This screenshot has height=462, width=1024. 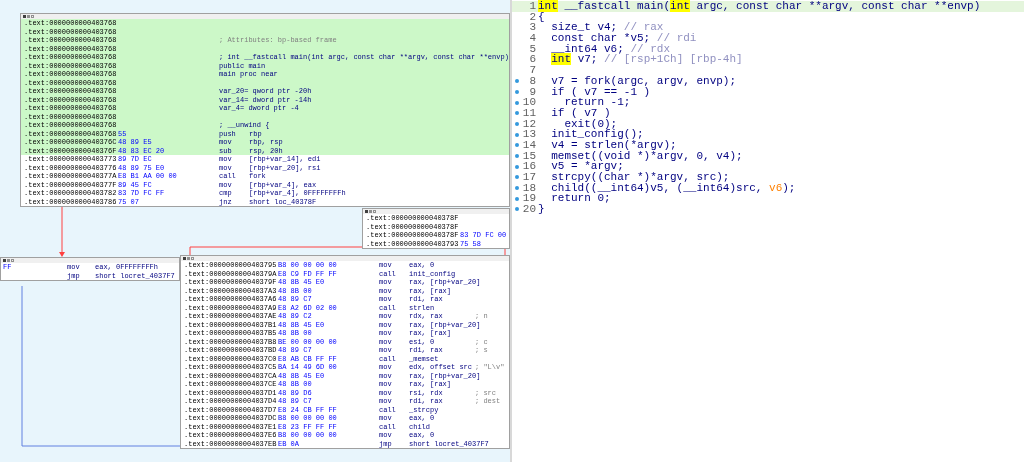 What do you see at coordinates (529, 177) in the screenshot?
I see `line-number: 17` at bounding box center [529, 177].